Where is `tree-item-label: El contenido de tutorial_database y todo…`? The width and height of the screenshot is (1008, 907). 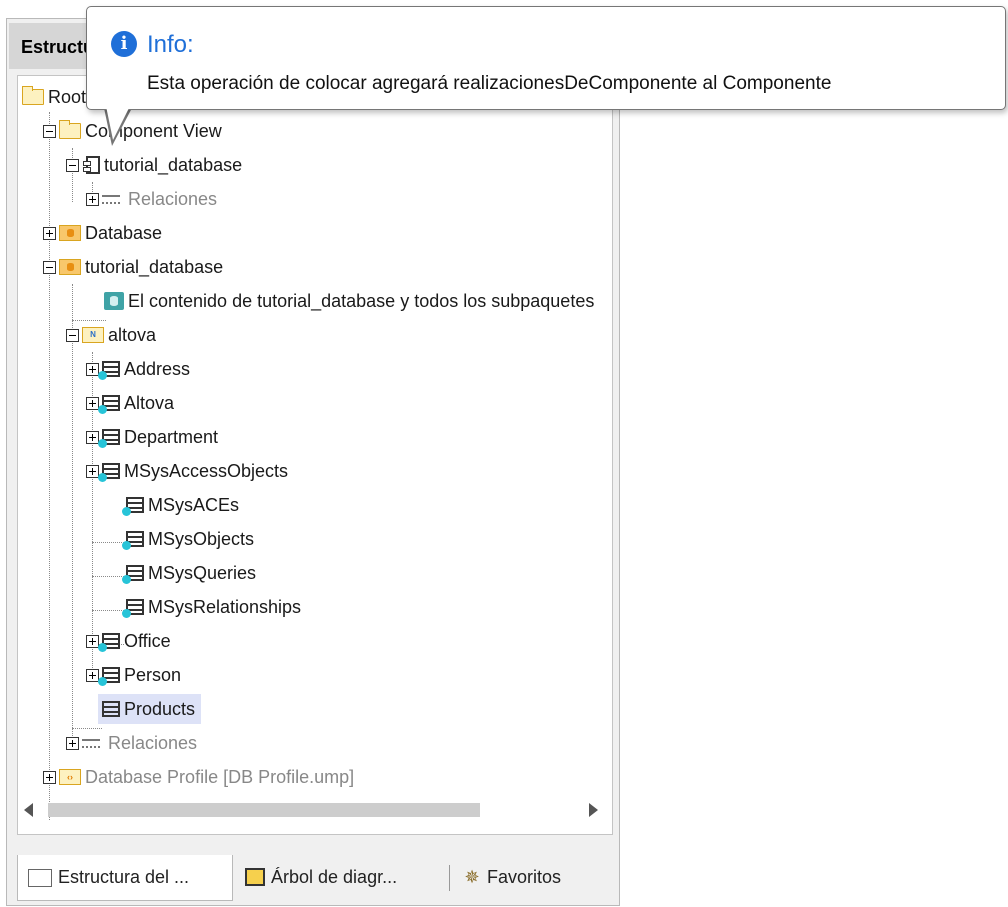
tree-item-label: El contenido de tutorial_database y todo… is located at coordinates (361, 300).